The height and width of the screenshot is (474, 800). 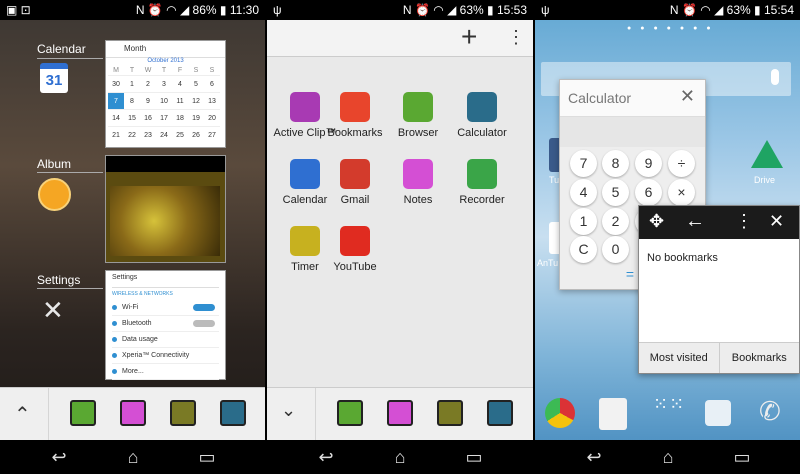 I want to click on calendar-day-cell: 20, so click(x=212, y=117).